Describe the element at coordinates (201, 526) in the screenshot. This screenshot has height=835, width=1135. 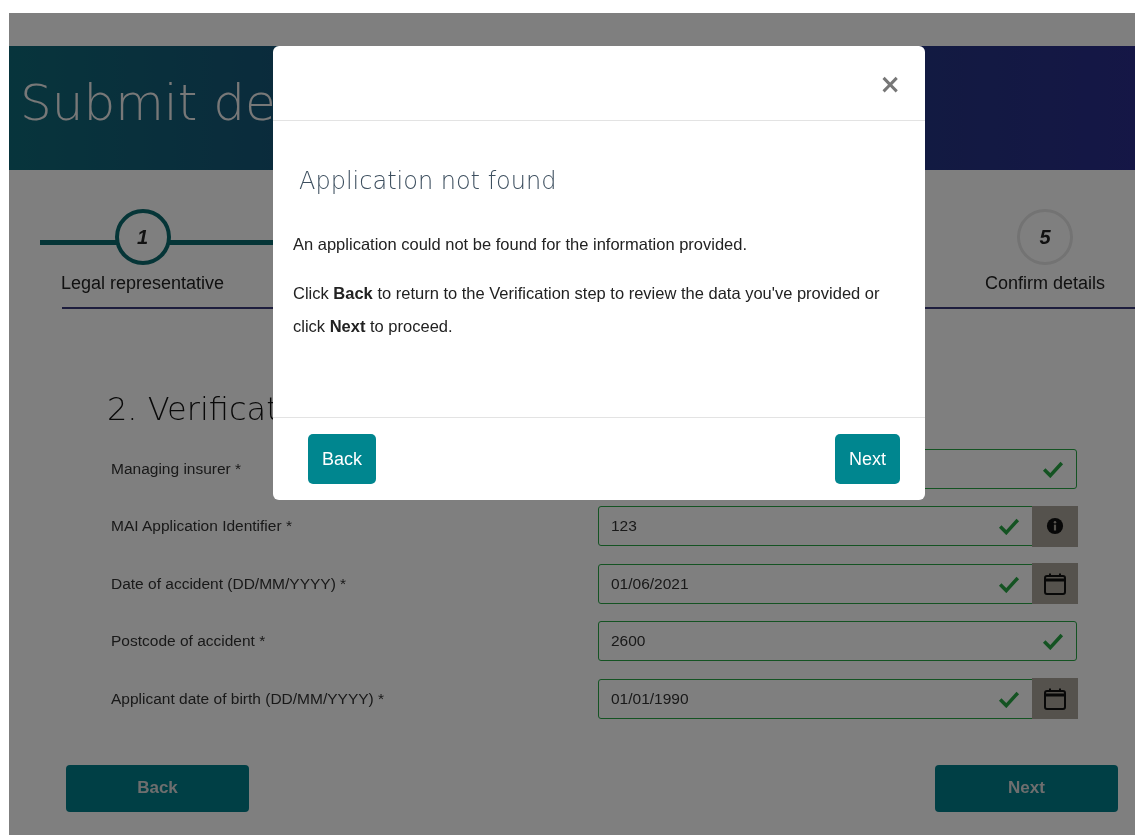
I see `field-label: MAI Application Identifier *` at that location.